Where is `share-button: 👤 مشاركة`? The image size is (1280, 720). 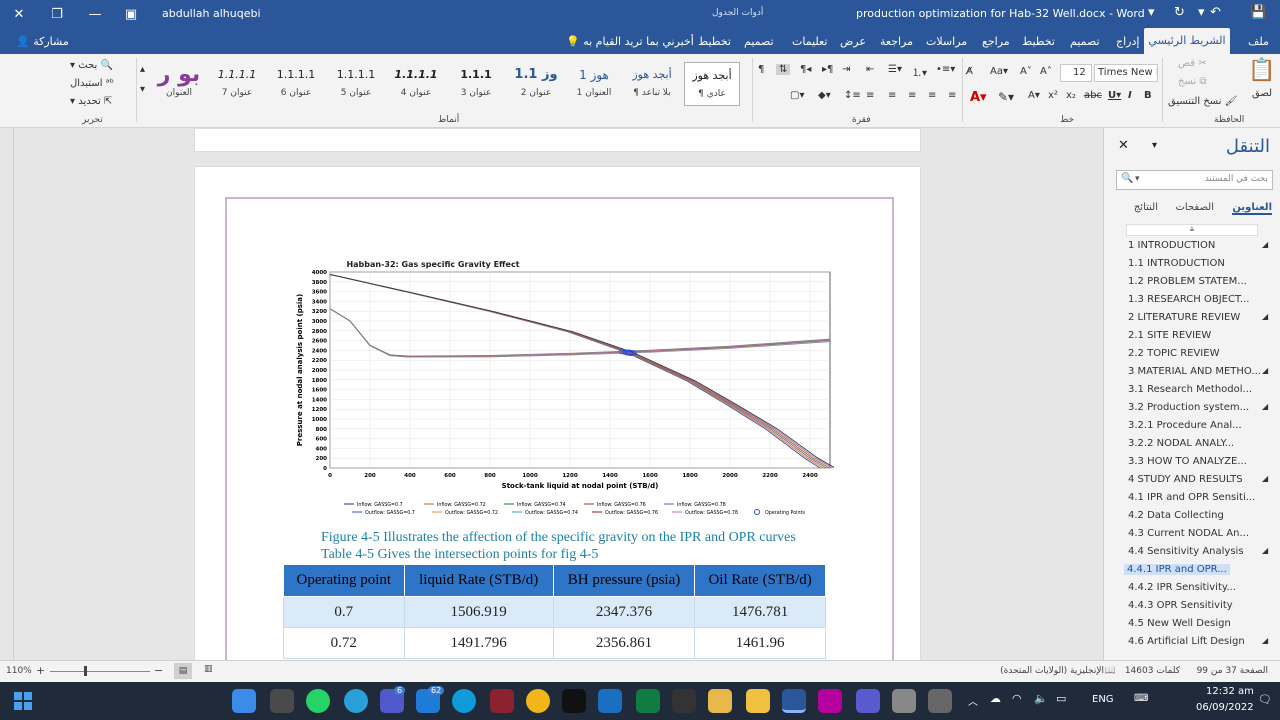 share-button: 👤 مشاركة is located at coordinates (42, 41).